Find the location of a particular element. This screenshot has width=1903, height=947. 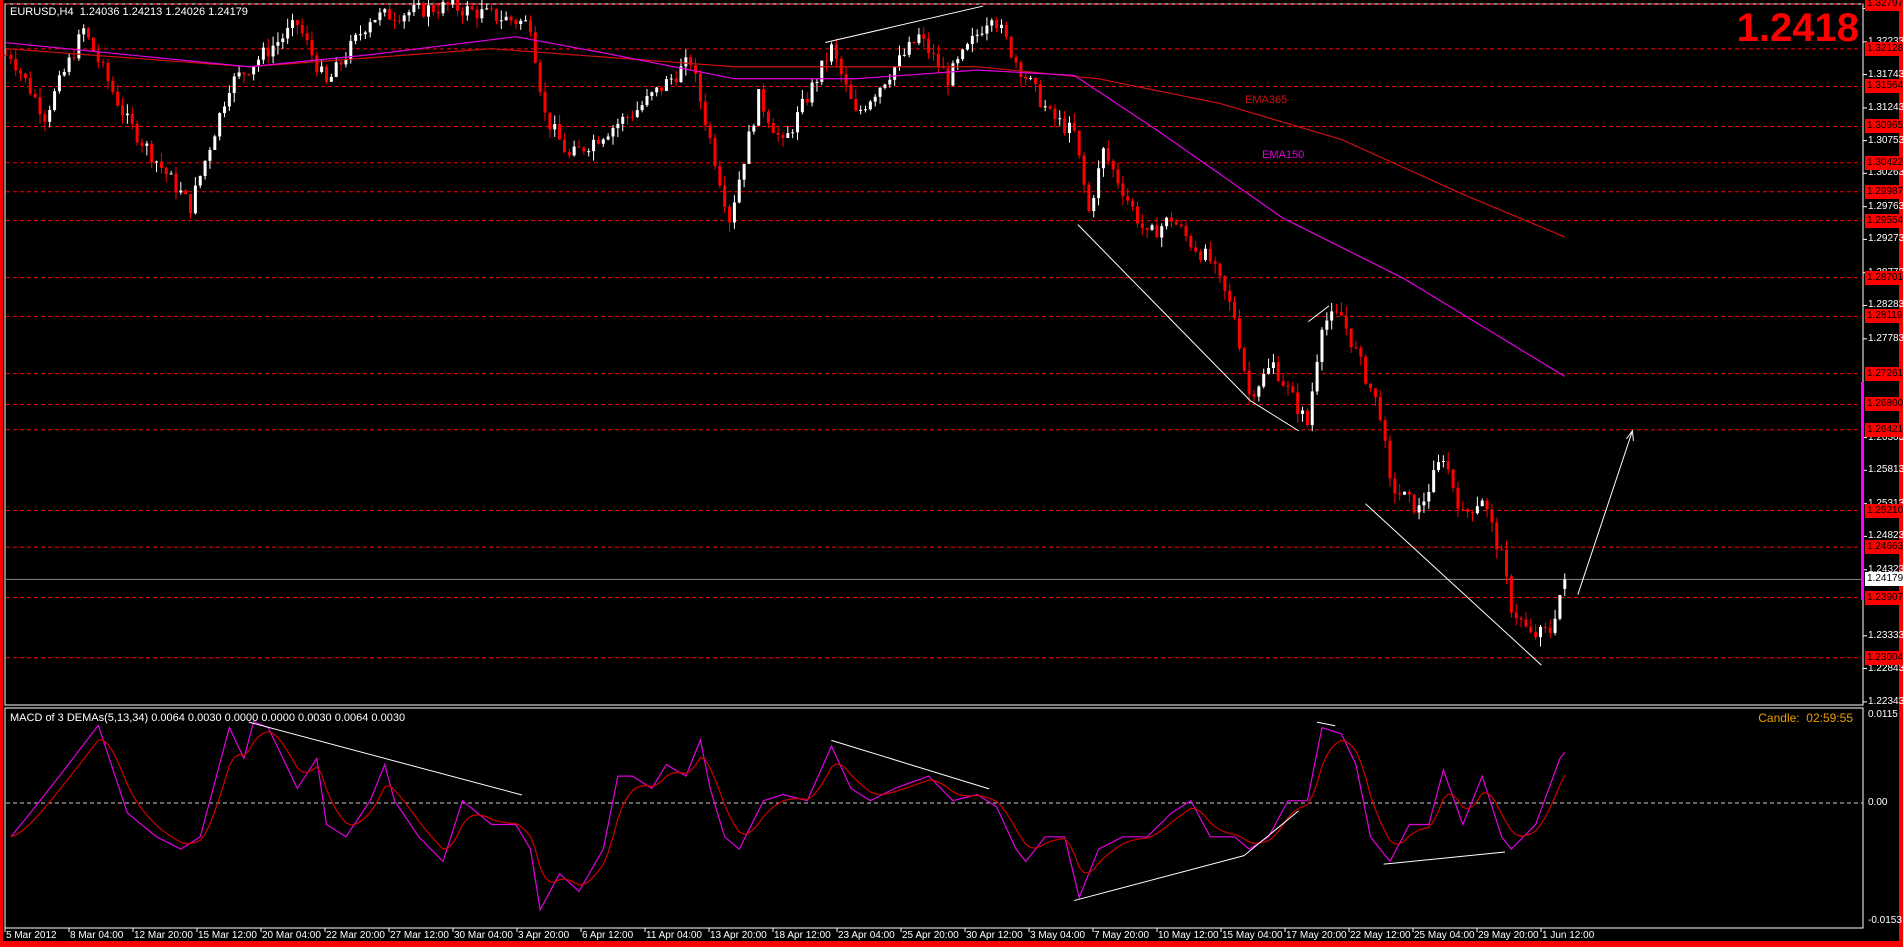

macd-axis-max: 0.0115 is located at coordinates (1883, 714).